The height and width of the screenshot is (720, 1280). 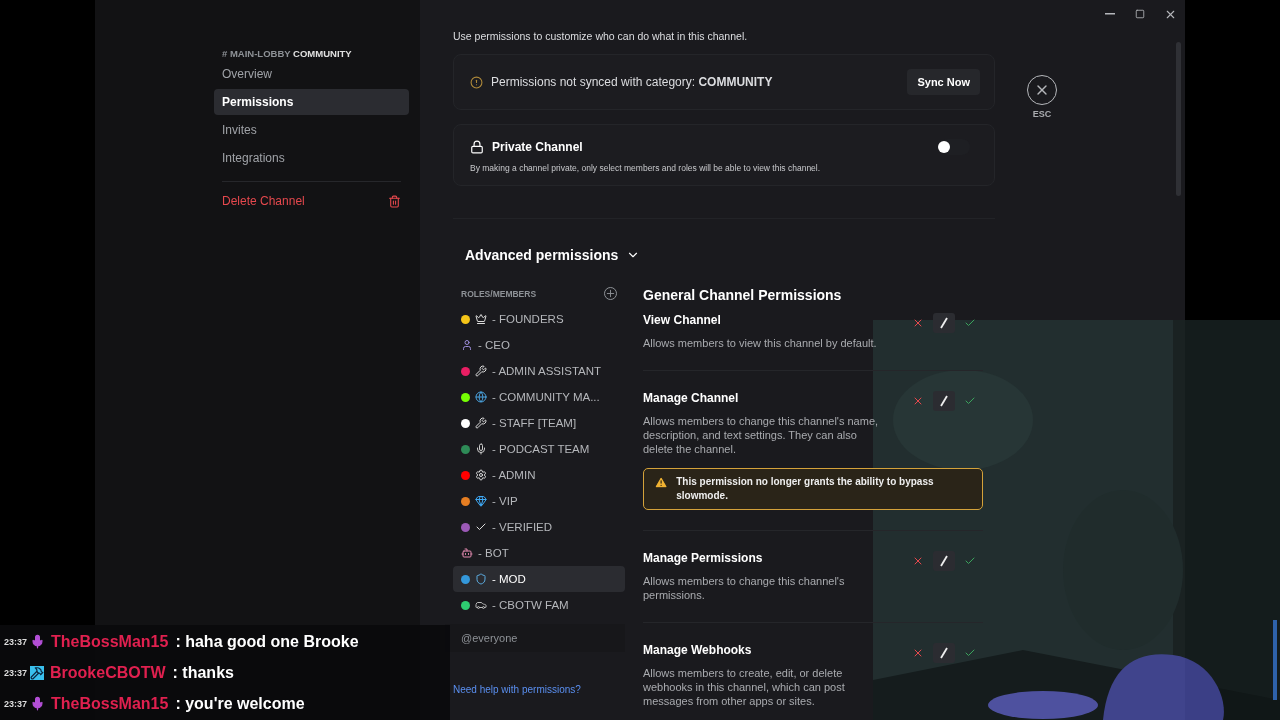 What do you see at coordinates (539, 605) in the screenshot?
I see `role-item: - CBOTW FAM` at bounding box center [539, 605].